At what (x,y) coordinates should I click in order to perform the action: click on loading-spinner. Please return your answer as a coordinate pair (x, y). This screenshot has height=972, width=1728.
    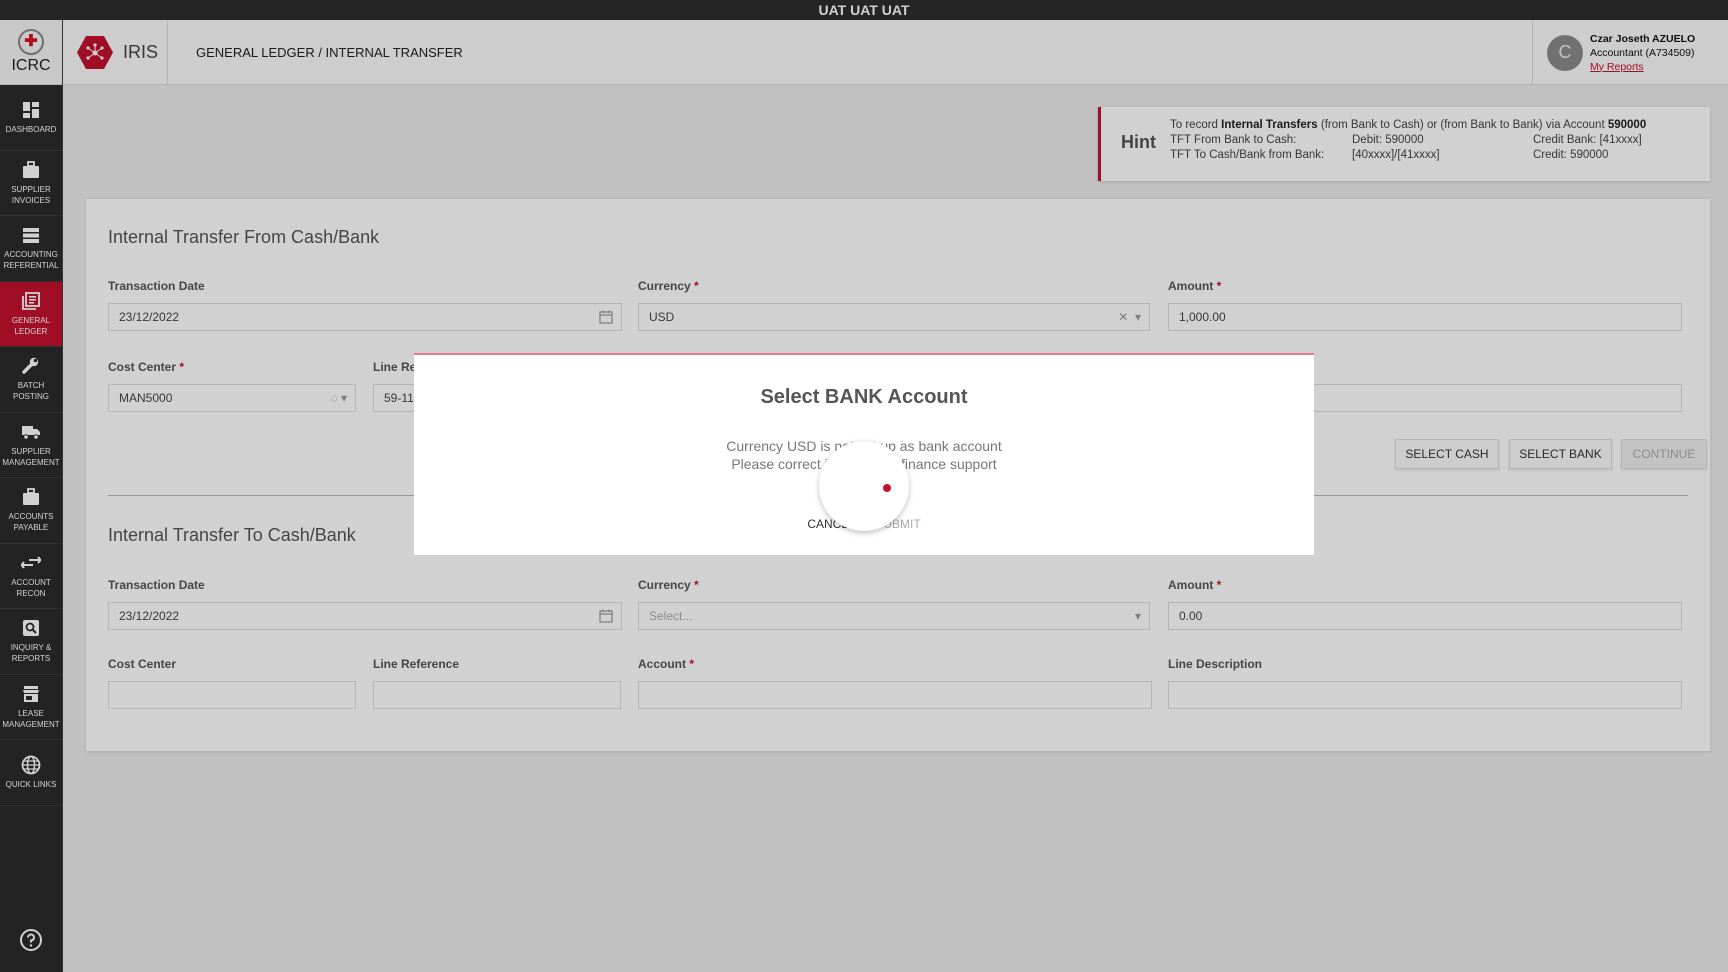
    Looking at the image, I should click on (864, 486).